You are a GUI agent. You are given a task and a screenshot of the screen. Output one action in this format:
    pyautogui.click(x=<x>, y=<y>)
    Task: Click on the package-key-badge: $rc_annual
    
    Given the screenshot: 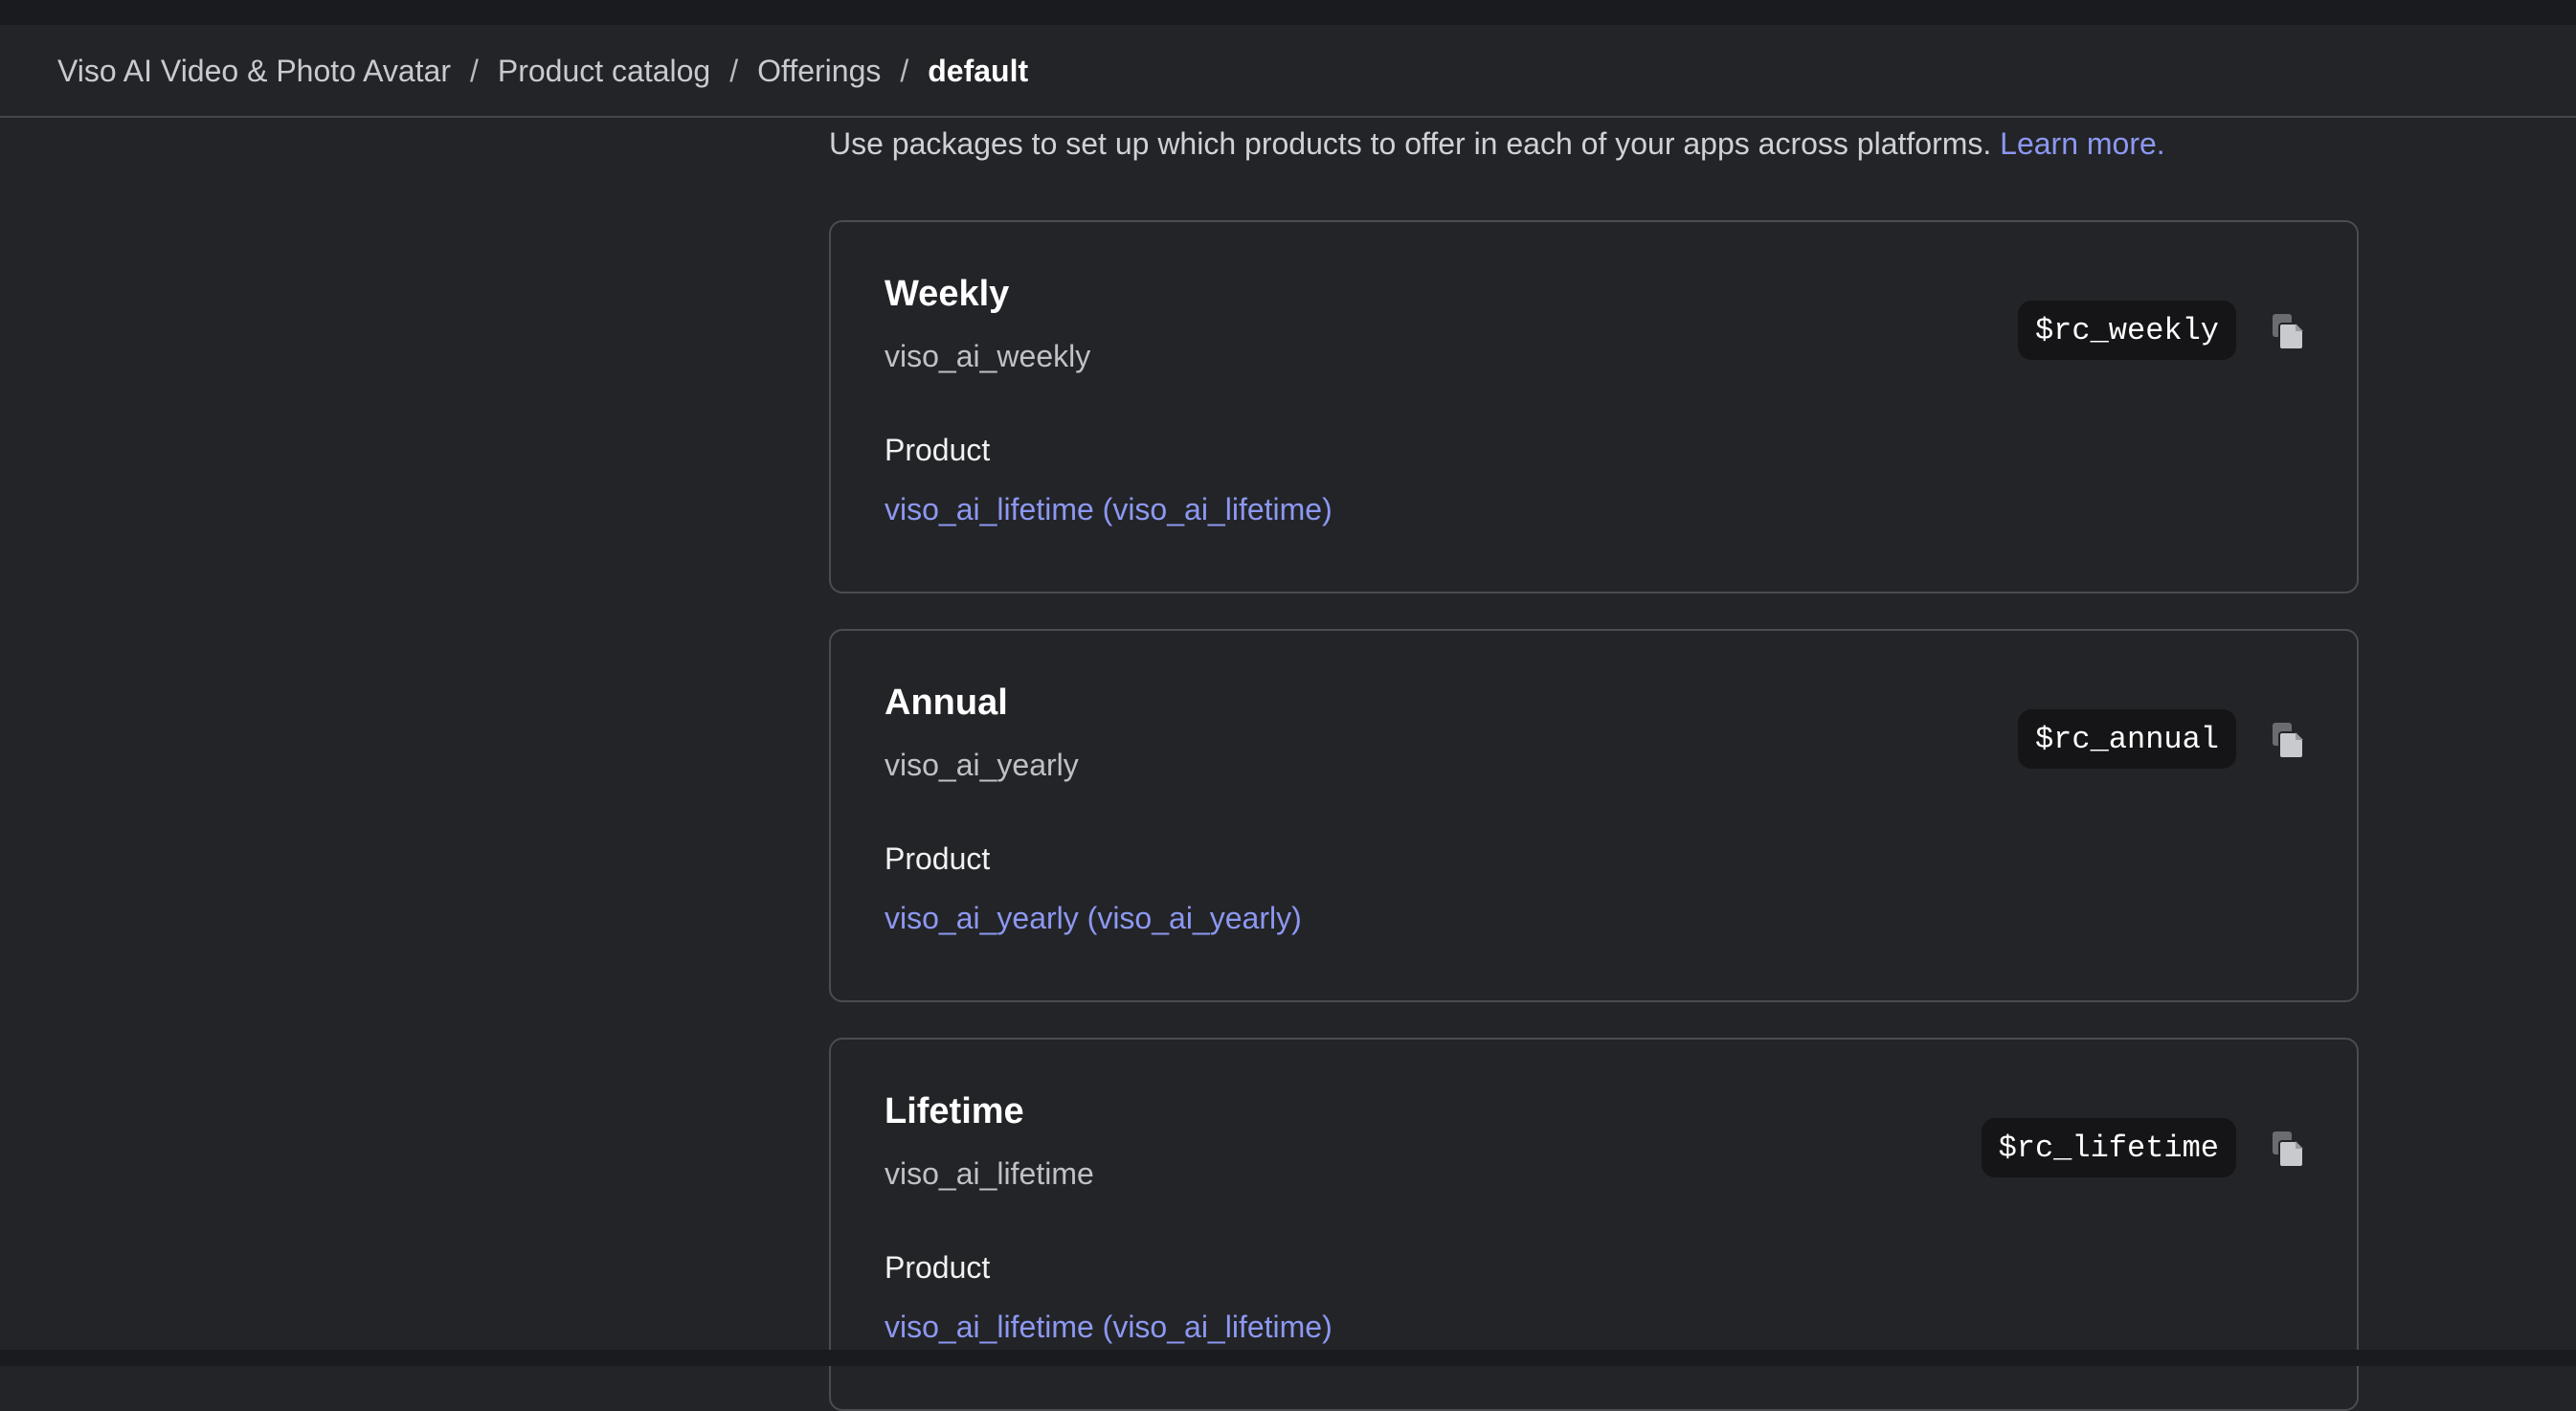 What is the action you would take?
    pyautogui.click(x=2126, y=739)
    